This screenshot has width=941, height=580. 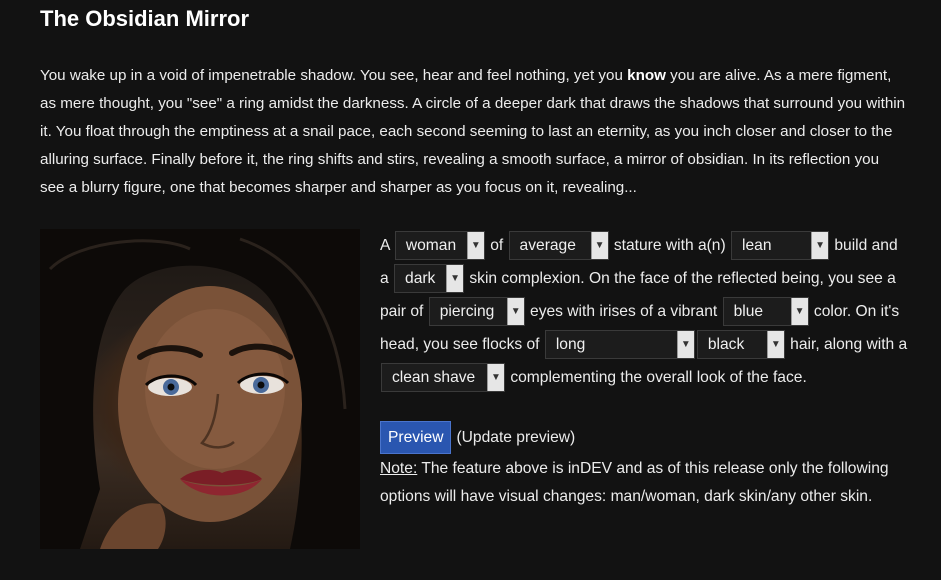 What do you see at coordinates (496, 245) in the screenshot?
I see `form-text: of` at bounding box center [496, 245].